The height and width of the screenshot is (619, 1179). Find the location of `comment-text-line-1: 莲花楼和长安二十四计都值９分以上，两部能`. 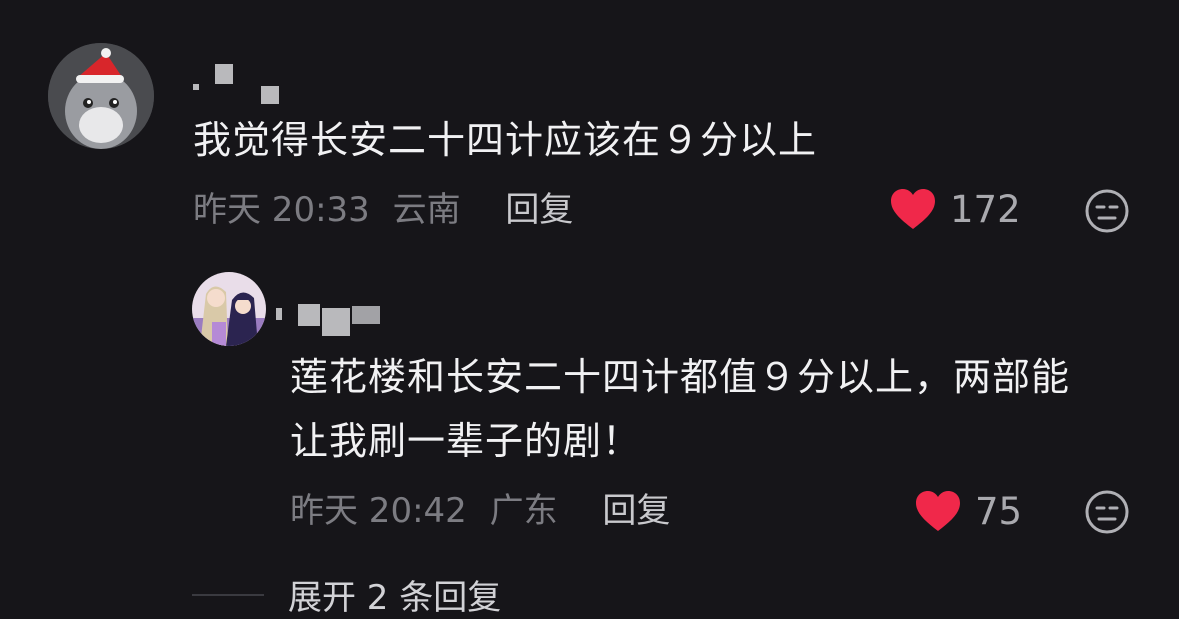

comment-text-line-1: 莲花楼和长安二十四计都值９分以上，两部能 is located at coordinates (680, 377).